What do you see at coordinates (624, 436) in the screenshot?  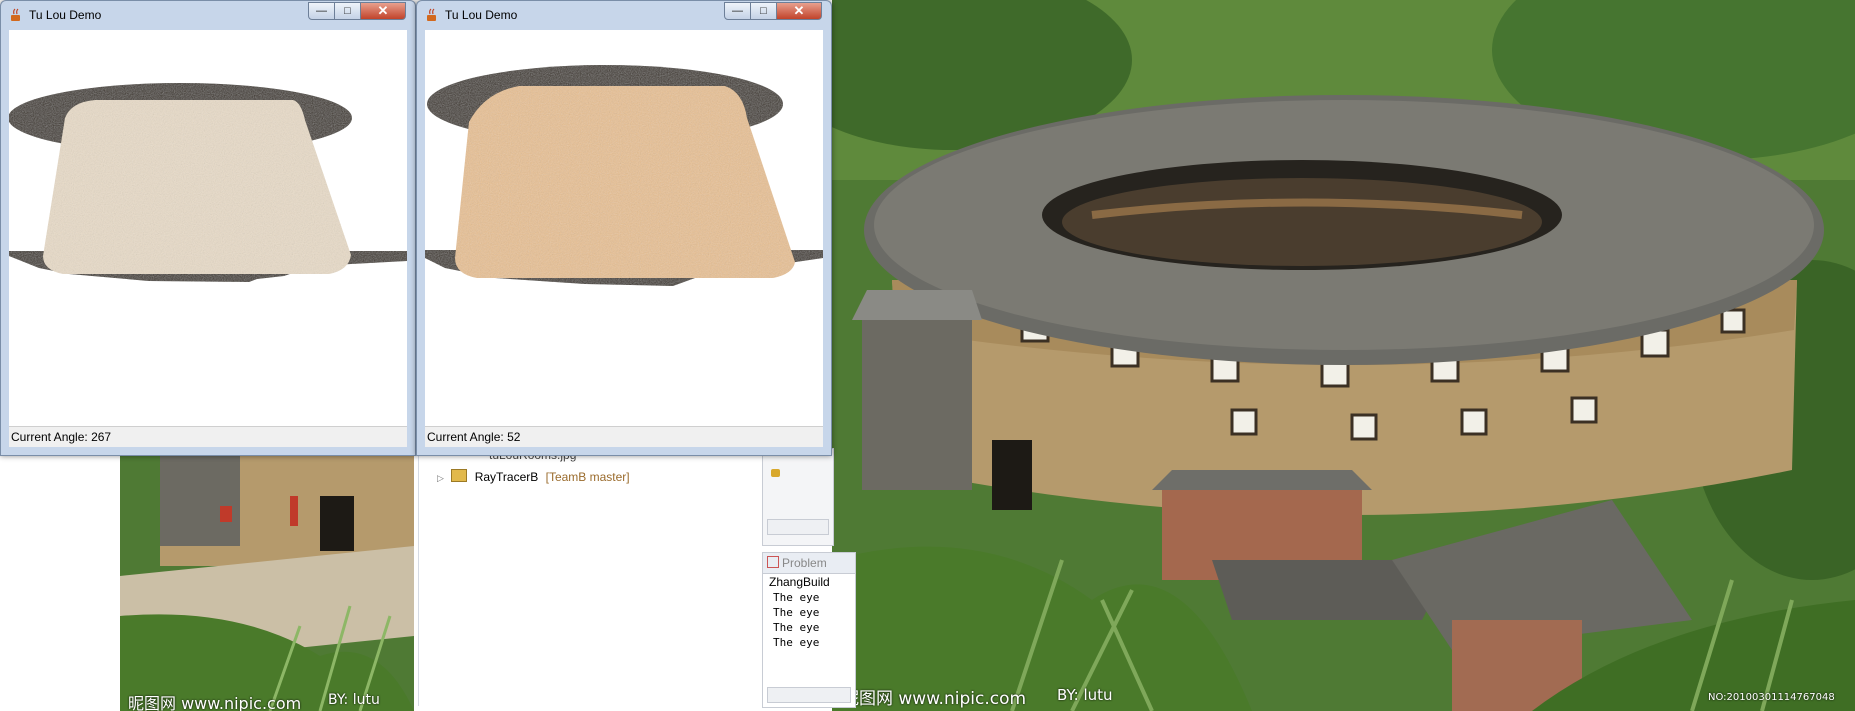 I see `status-bar: Current Angle: 52` at bounding box center [624, 436].